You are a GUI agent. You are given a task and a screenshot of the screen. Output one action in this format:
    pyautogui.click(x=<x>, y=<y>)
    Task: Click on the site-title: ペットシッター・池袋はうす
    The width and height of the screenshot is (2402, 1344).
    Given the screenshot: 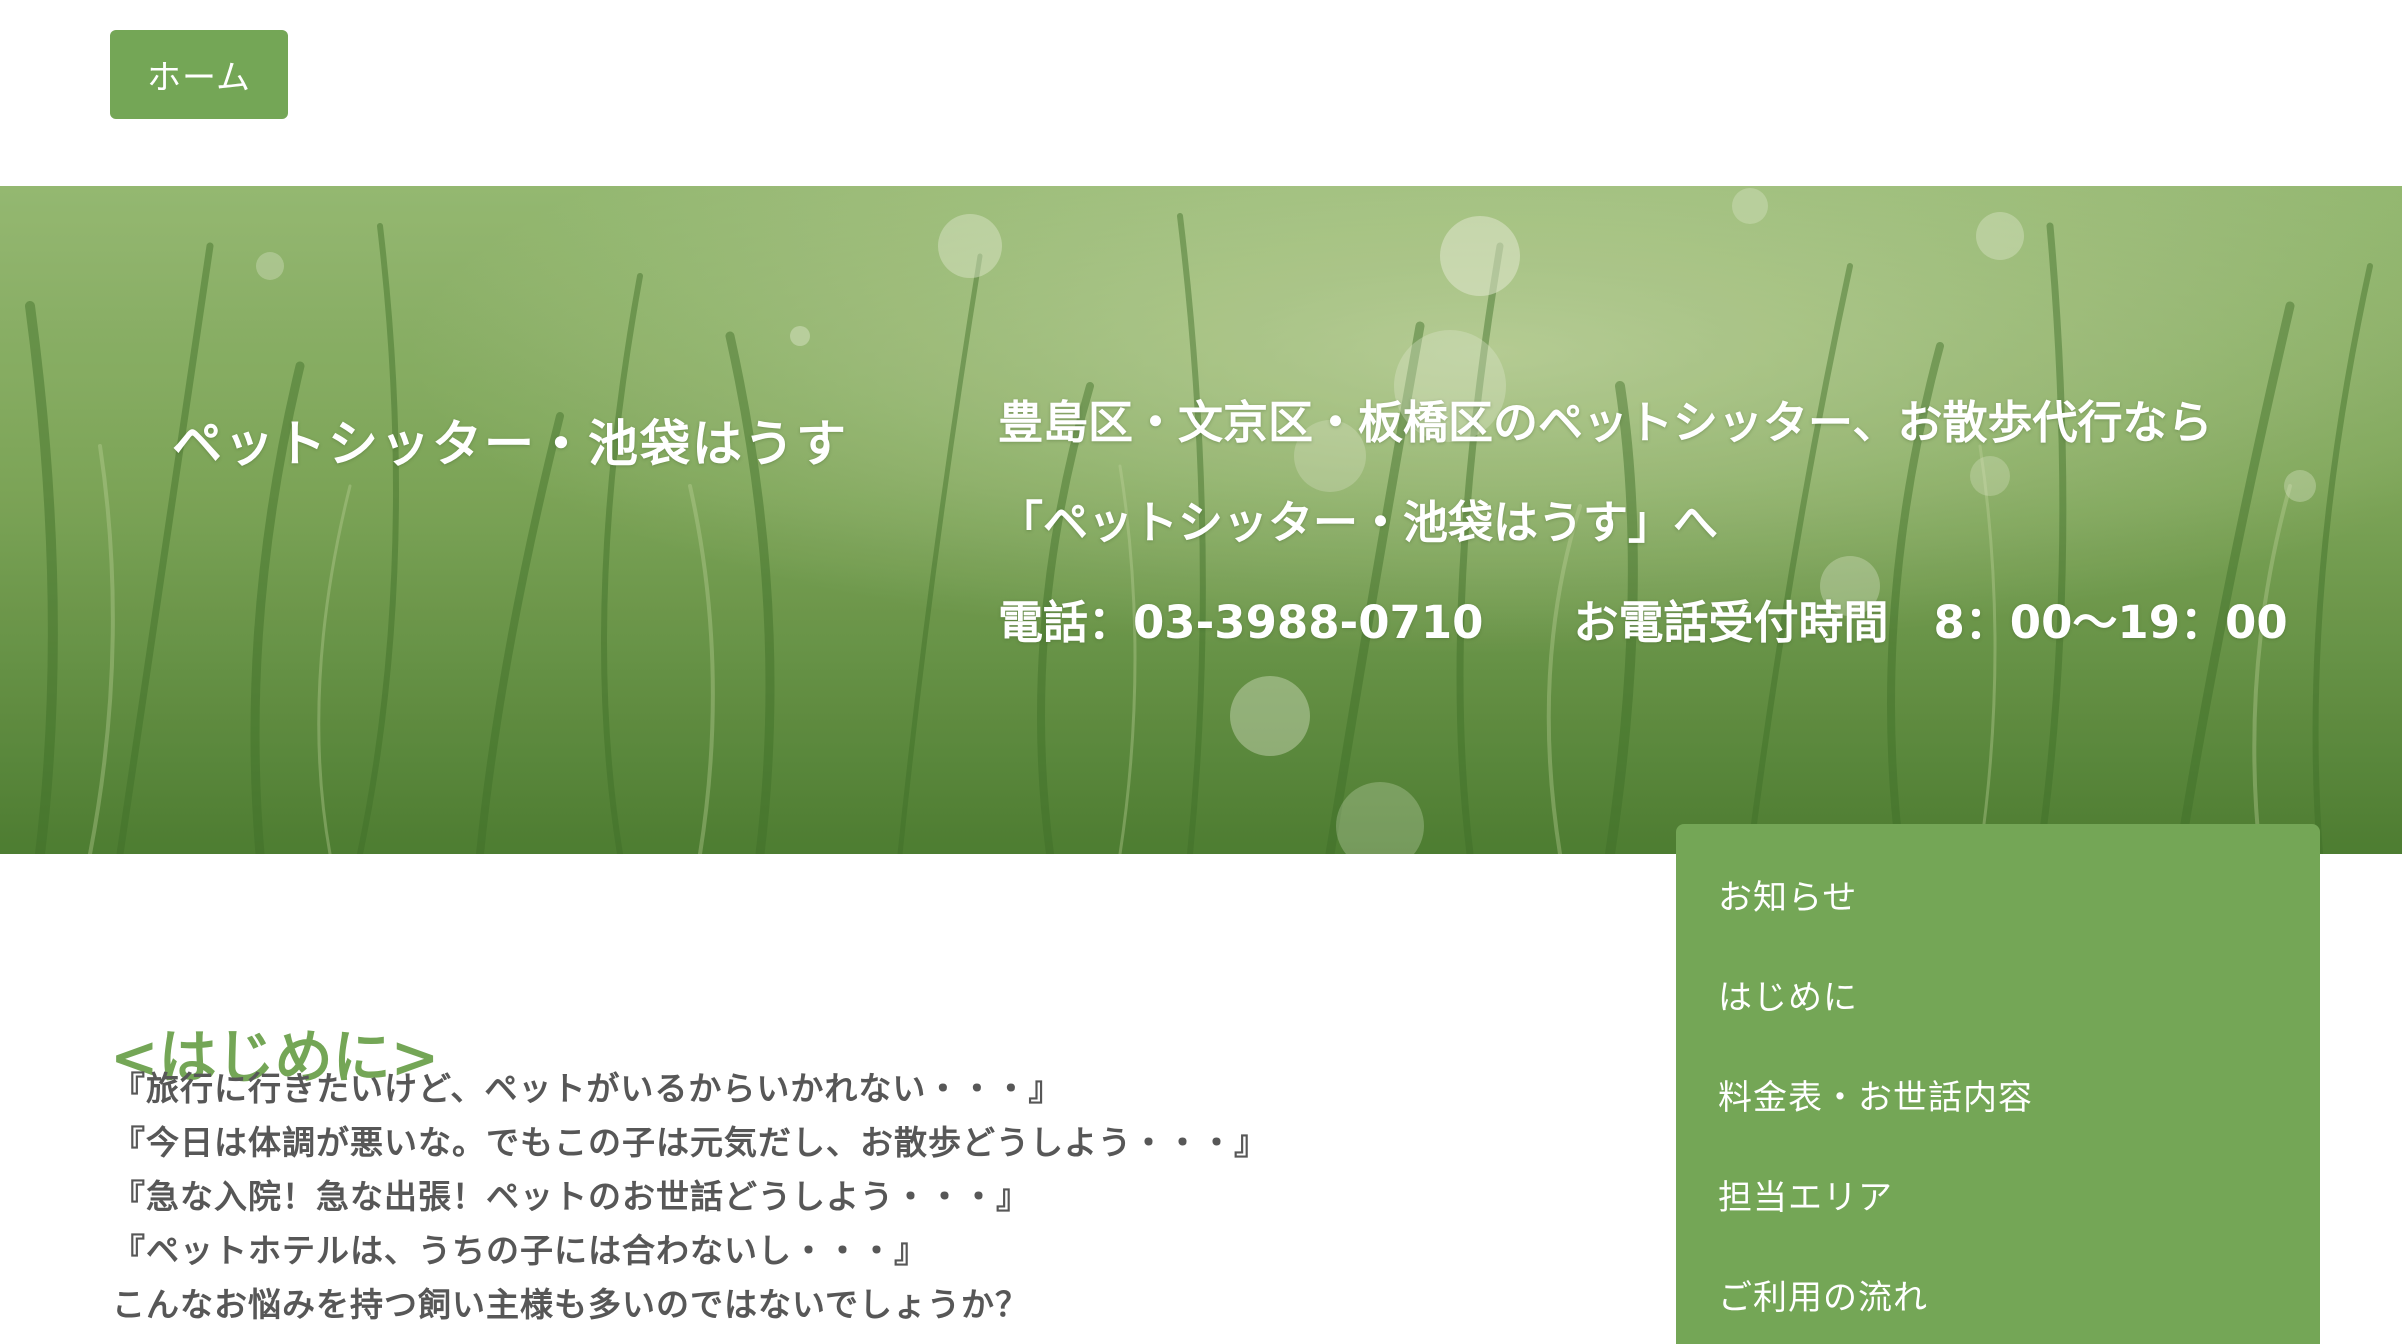 What is the action you would take?
    pyautogui.click(x=510, y=444)
    